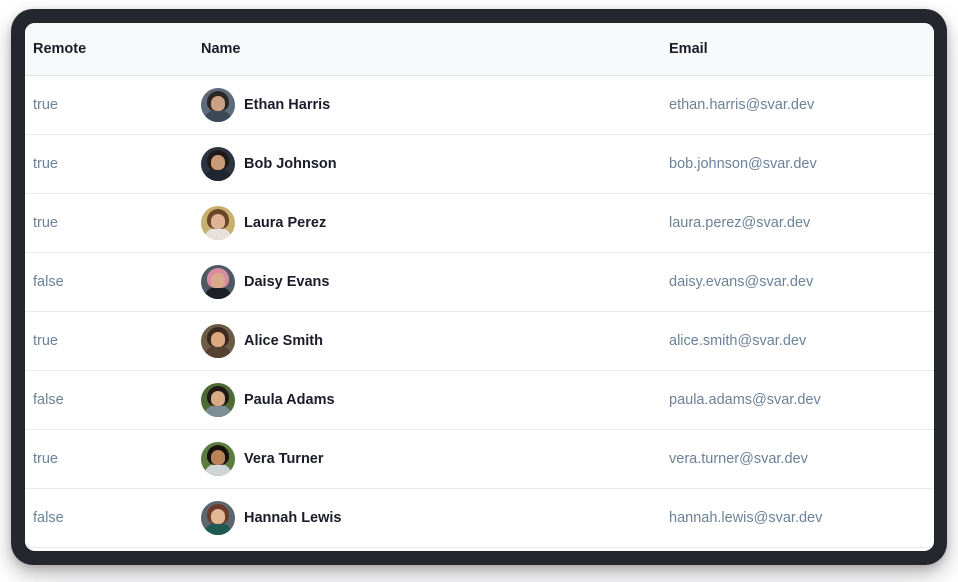 The height and width of the screenshot is (582, 958). What do you see at coordinates (252, 49) in the screenshot?
I see `column-header-name: Name` at bounding box center [252, 49].